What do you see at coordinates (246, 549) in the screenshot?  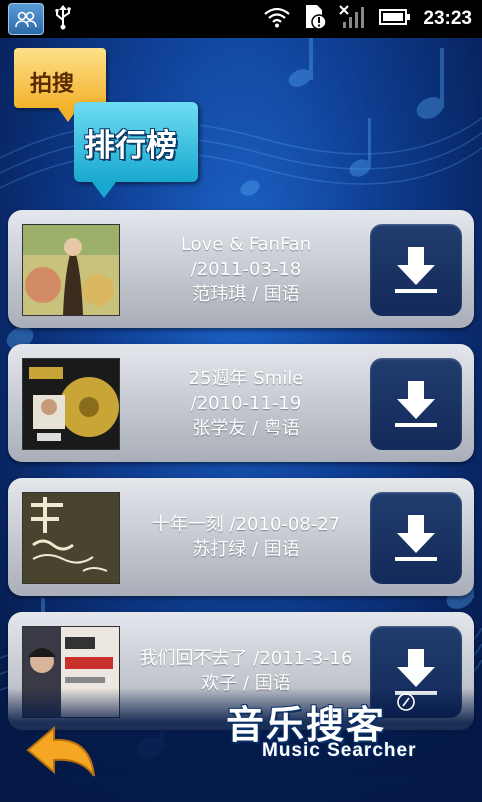 I see `album-artist: 苏打绿 / 国语` at bounding box center [246, 549].